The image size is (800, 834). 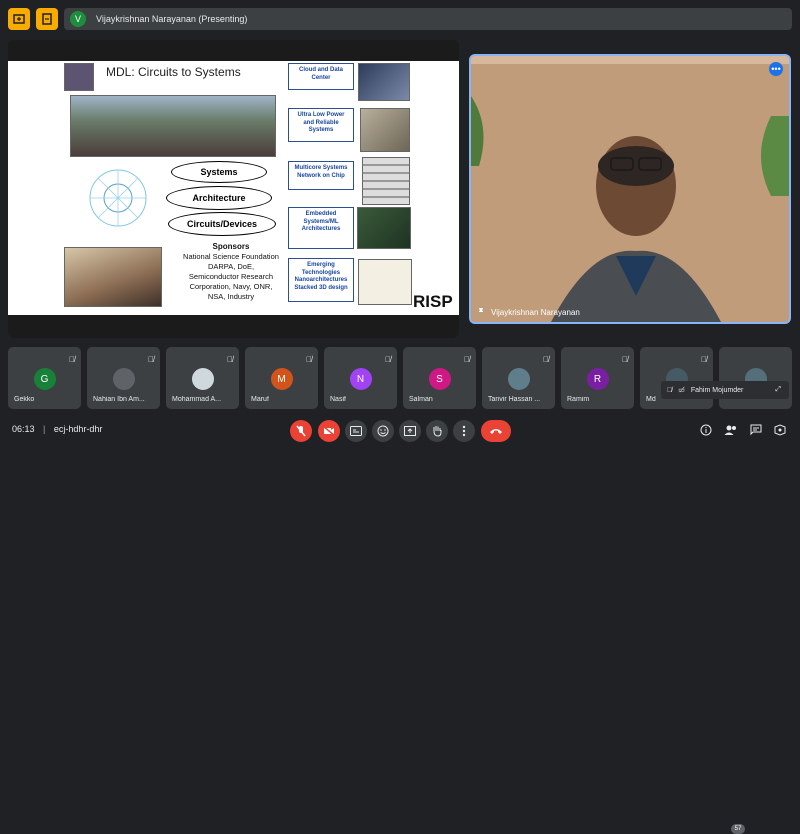 I want to click on box-embedded: Embedded Systems/ML Architectures, so click(x=321, y=228).